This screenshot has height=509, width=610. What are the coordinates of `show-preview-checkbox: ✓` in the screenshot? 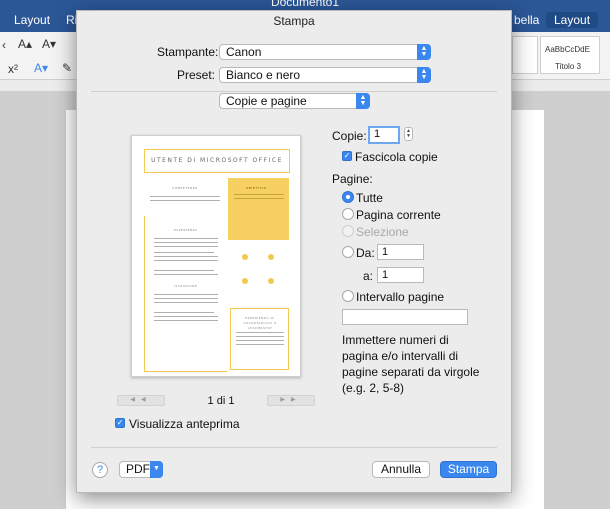 It's located at (120, 423).